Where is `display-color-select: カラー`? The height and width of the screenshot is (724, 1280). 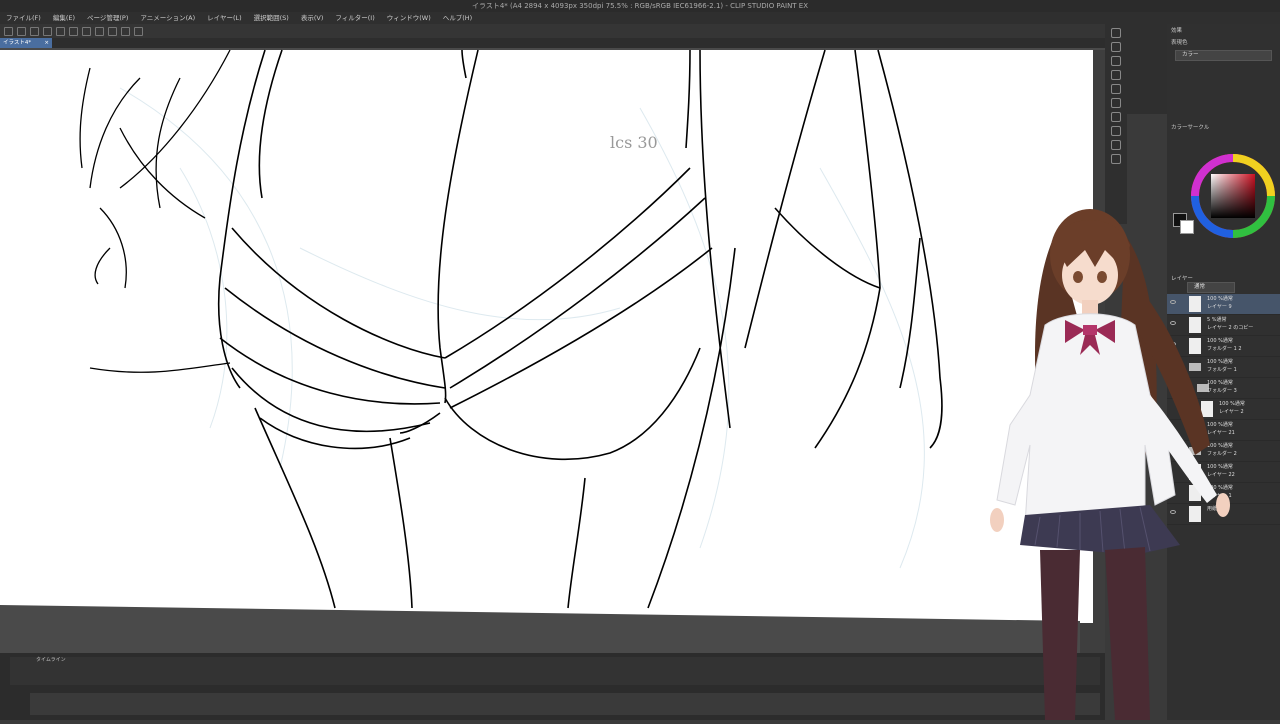
display-color-select: カラー is located at coordinates (1223, 55).